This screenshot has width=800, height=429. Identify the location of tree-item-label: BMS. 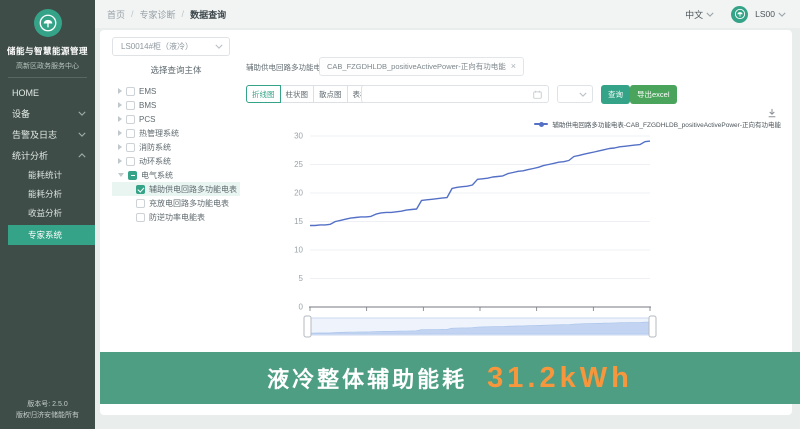
(148, 105).